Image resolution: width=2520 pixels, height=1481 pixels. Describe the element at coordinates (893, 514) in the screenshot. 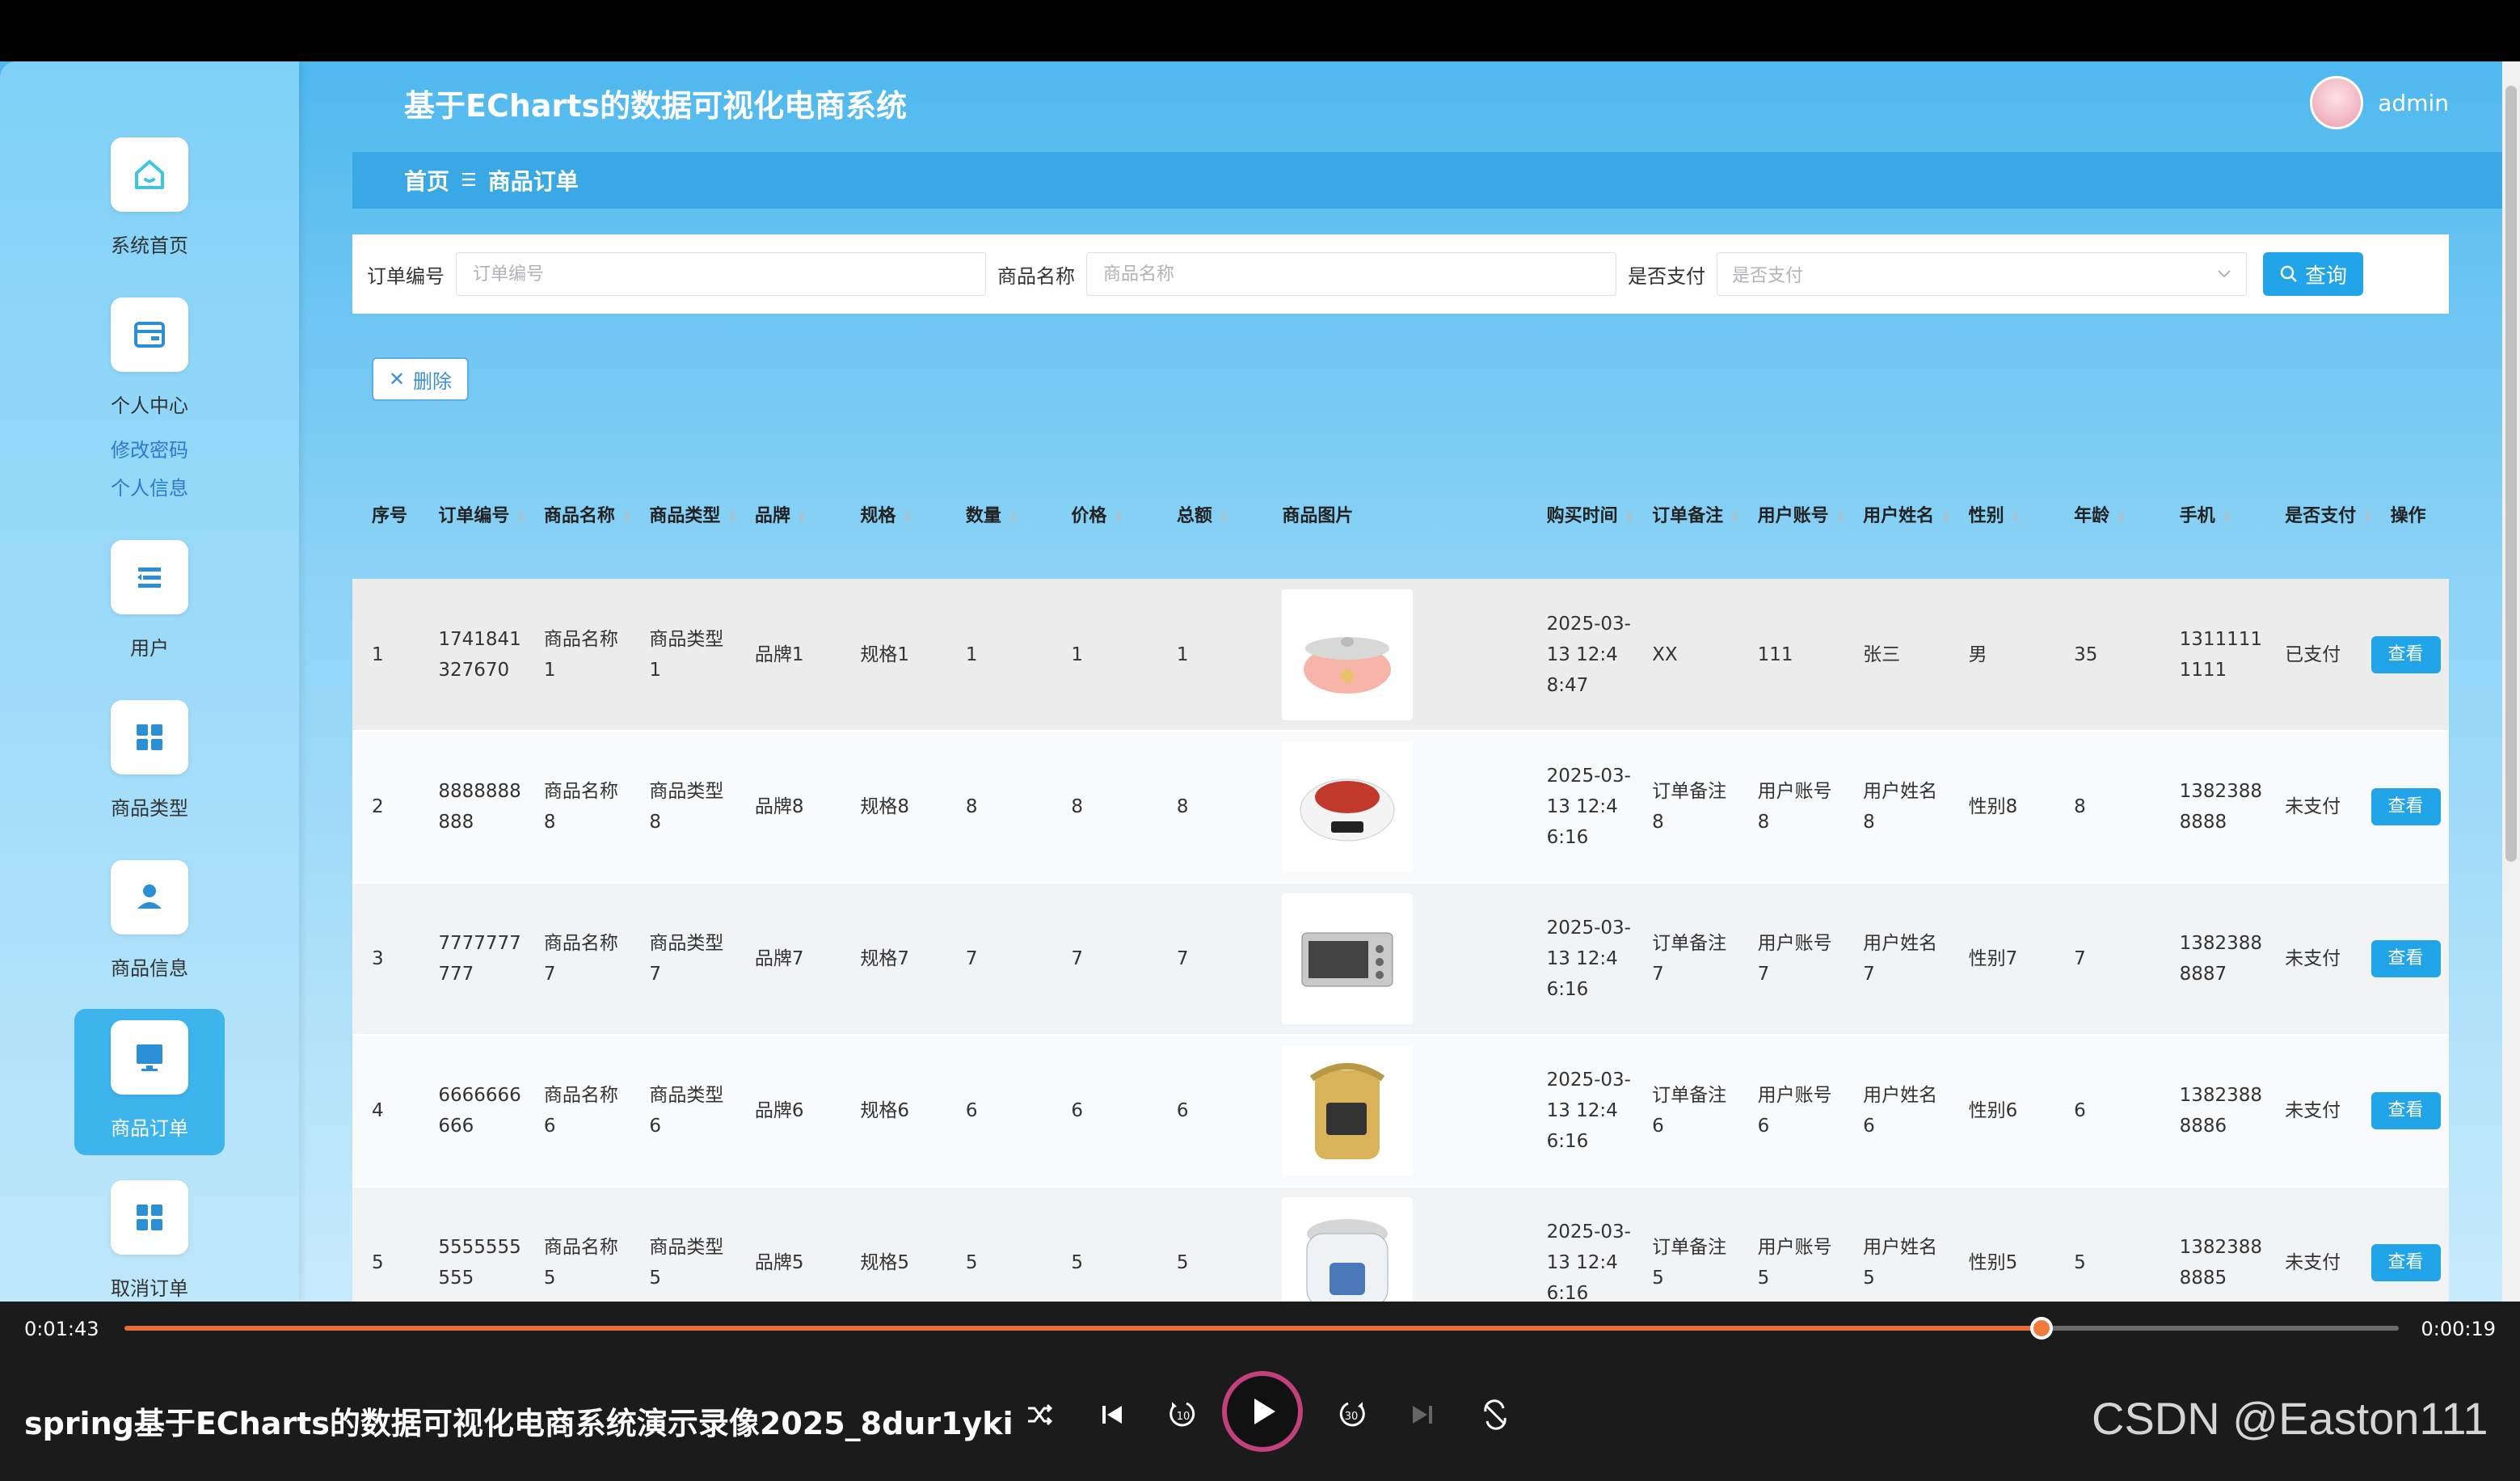

I see `column-header: 规格 ⇕` at that location.